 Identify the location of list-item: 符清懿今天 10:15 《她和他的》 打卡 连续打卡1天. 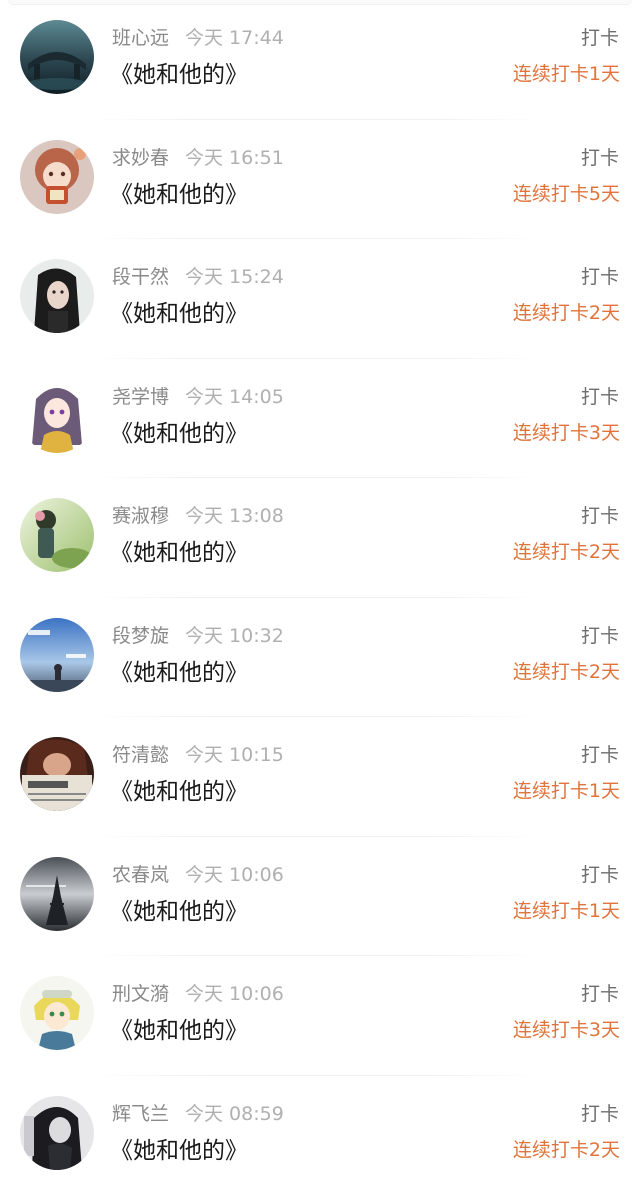
(320, 777).